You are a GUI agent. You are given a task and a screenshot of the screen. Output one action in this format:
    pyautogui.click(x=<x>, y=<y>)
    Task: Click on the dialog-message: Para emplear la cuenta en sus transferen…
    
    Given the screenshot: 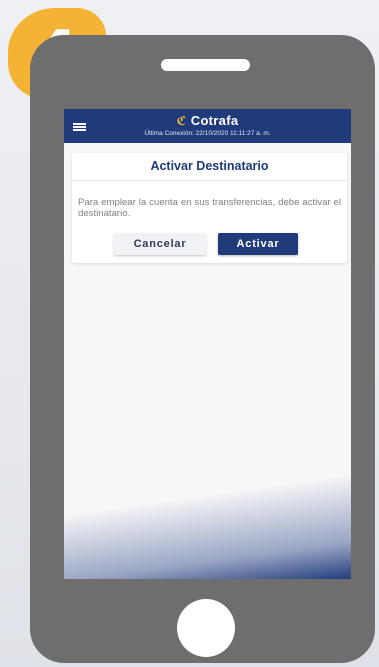 What is the action you would take?
    pyautogui.click(x=209, y=208)
    